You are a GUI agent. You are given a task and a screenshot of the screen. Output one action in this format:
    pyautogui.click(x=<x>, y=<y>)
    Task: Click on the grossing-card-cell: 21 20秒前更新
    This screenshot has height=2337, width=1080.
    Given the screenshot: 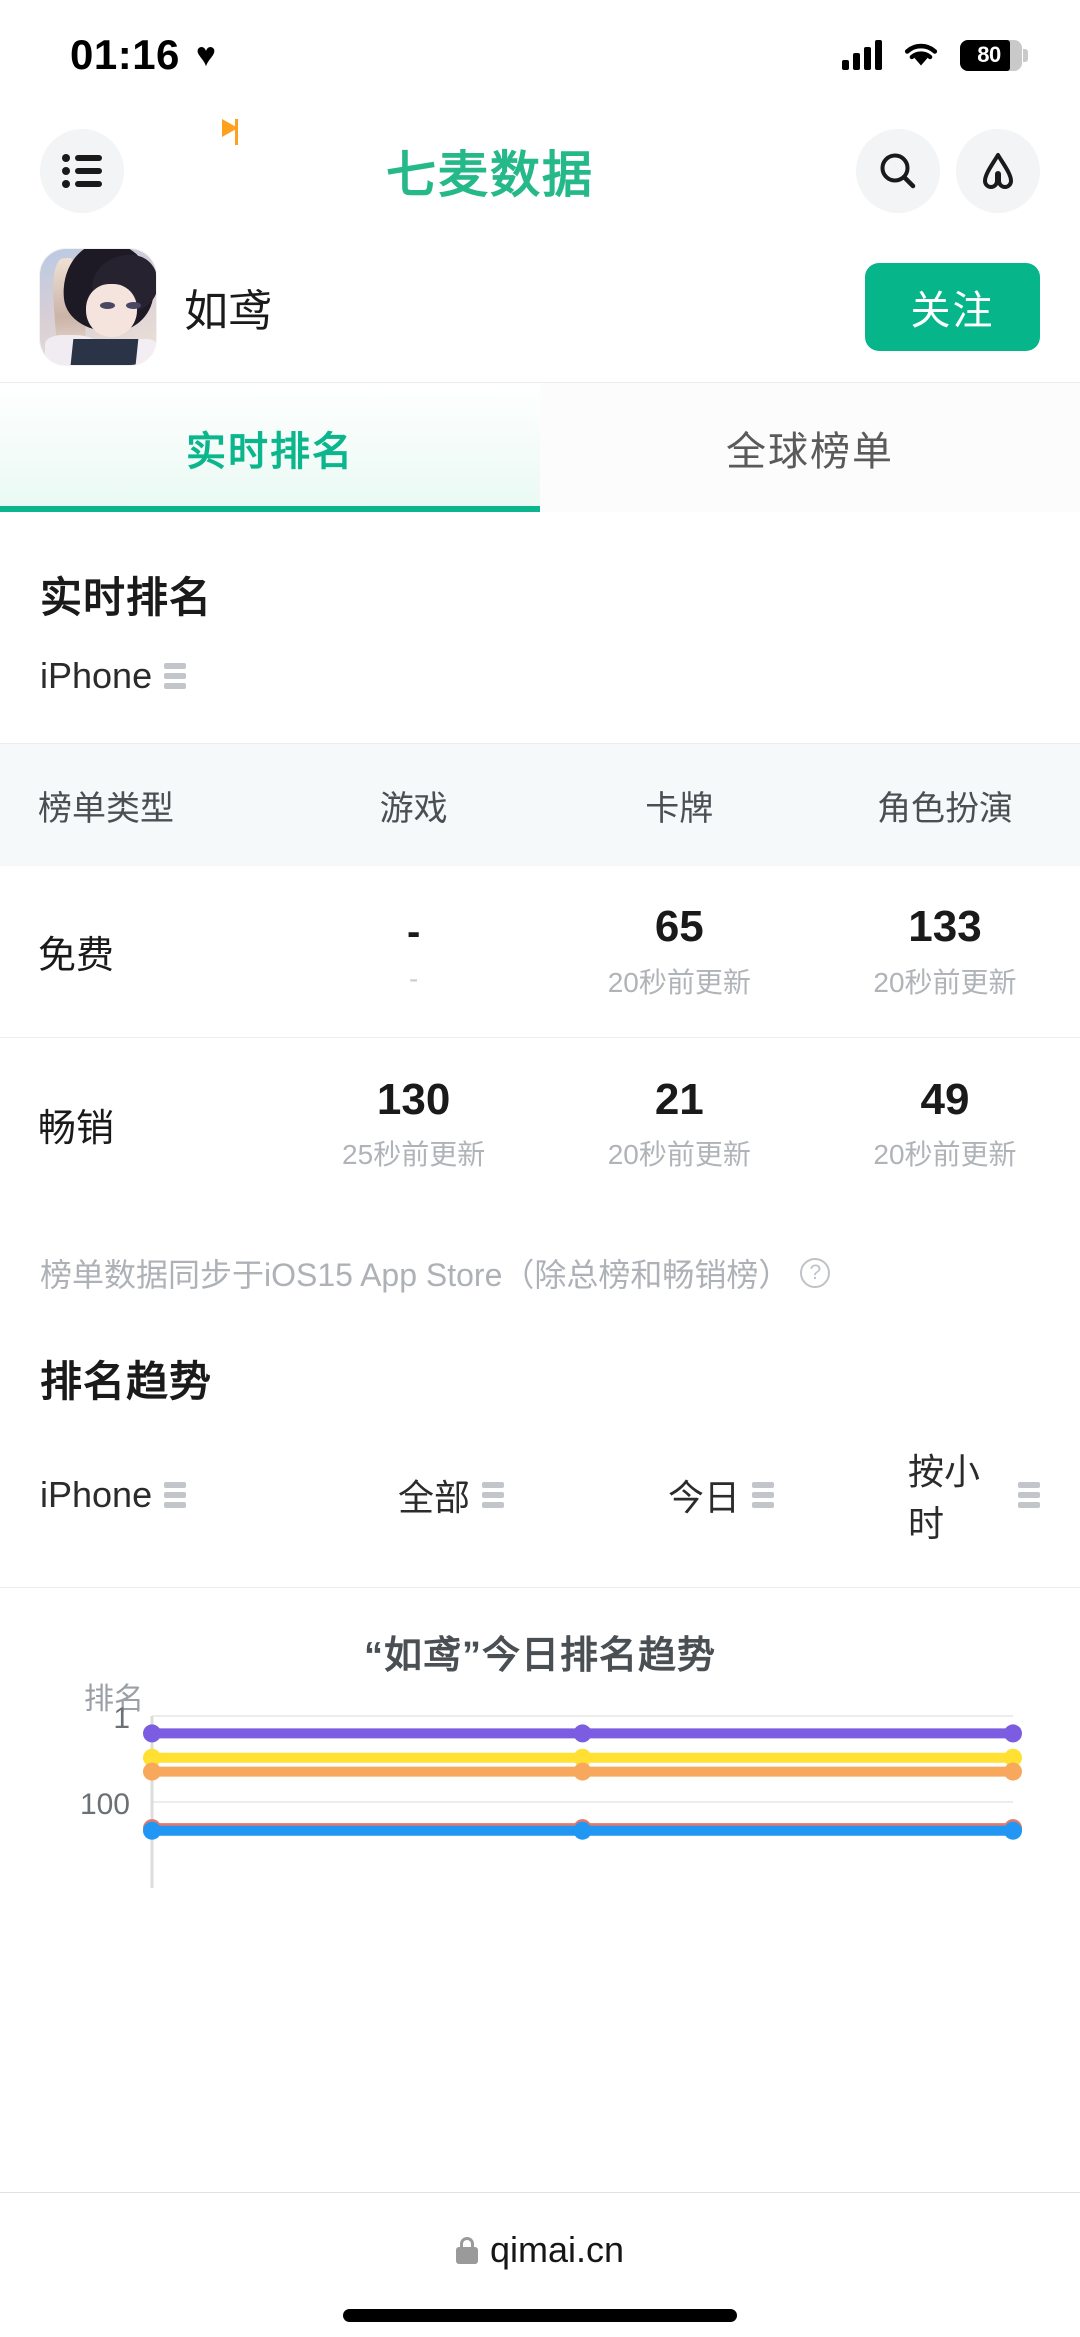 What is the action you would take?
    pyautogui.click(x=679, y=1124)
    